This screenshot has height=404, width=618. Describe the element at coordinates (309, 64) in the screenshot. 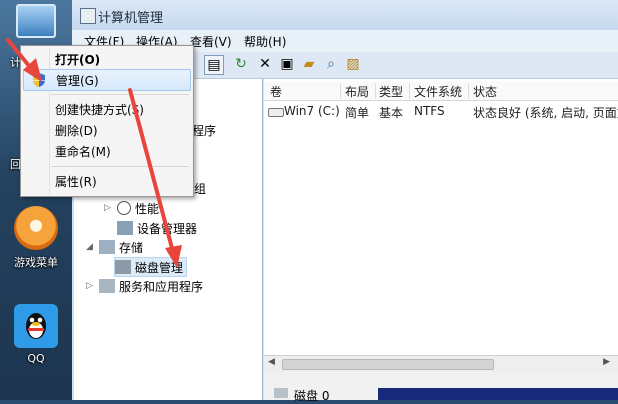

I see `open-folder-icon: ▰` at that location.